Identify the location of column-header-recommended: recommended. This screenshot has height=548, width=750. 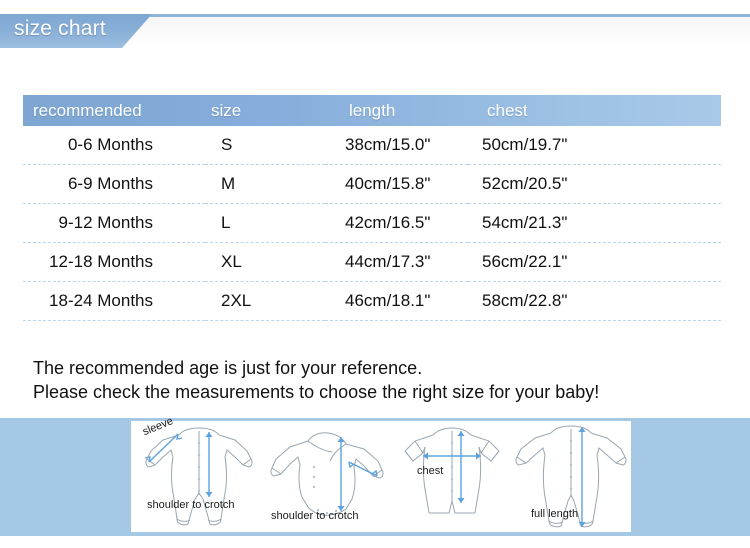
(87, 110).